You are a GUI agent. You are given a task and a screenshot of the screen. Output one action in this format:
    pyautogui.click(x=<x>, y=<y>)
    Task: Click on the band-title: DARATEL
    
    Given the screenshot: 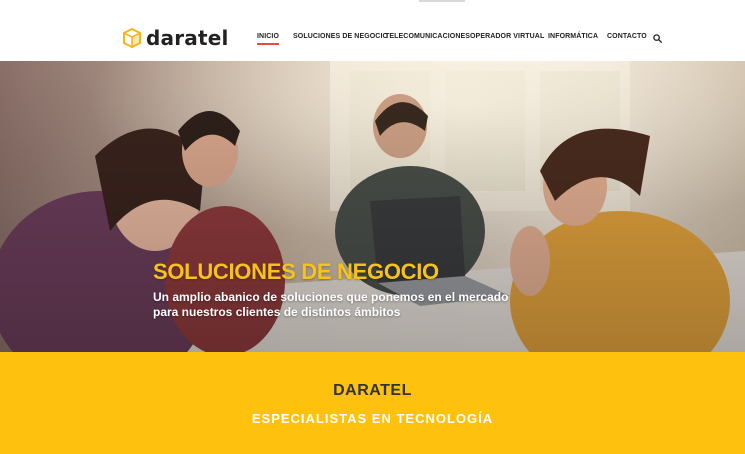 What is the action you would take?
    pyautogui.click(x=372, y=390)
    